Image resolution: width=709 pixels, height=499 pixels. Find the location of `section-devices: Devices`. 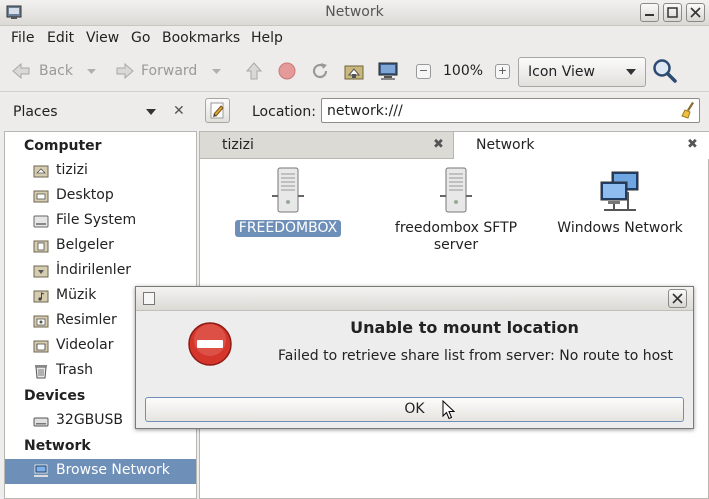

section-devices: Devices is located at coordinates (55, 396).